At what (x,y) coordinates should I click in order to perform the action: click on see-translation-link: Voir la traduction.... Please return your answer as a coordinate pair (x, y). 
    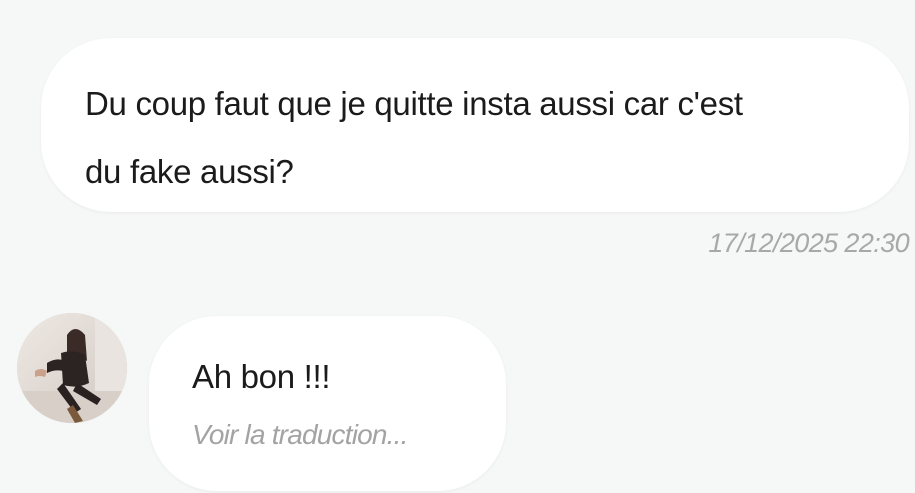
    Looking at the image, I should click on (300, 435).